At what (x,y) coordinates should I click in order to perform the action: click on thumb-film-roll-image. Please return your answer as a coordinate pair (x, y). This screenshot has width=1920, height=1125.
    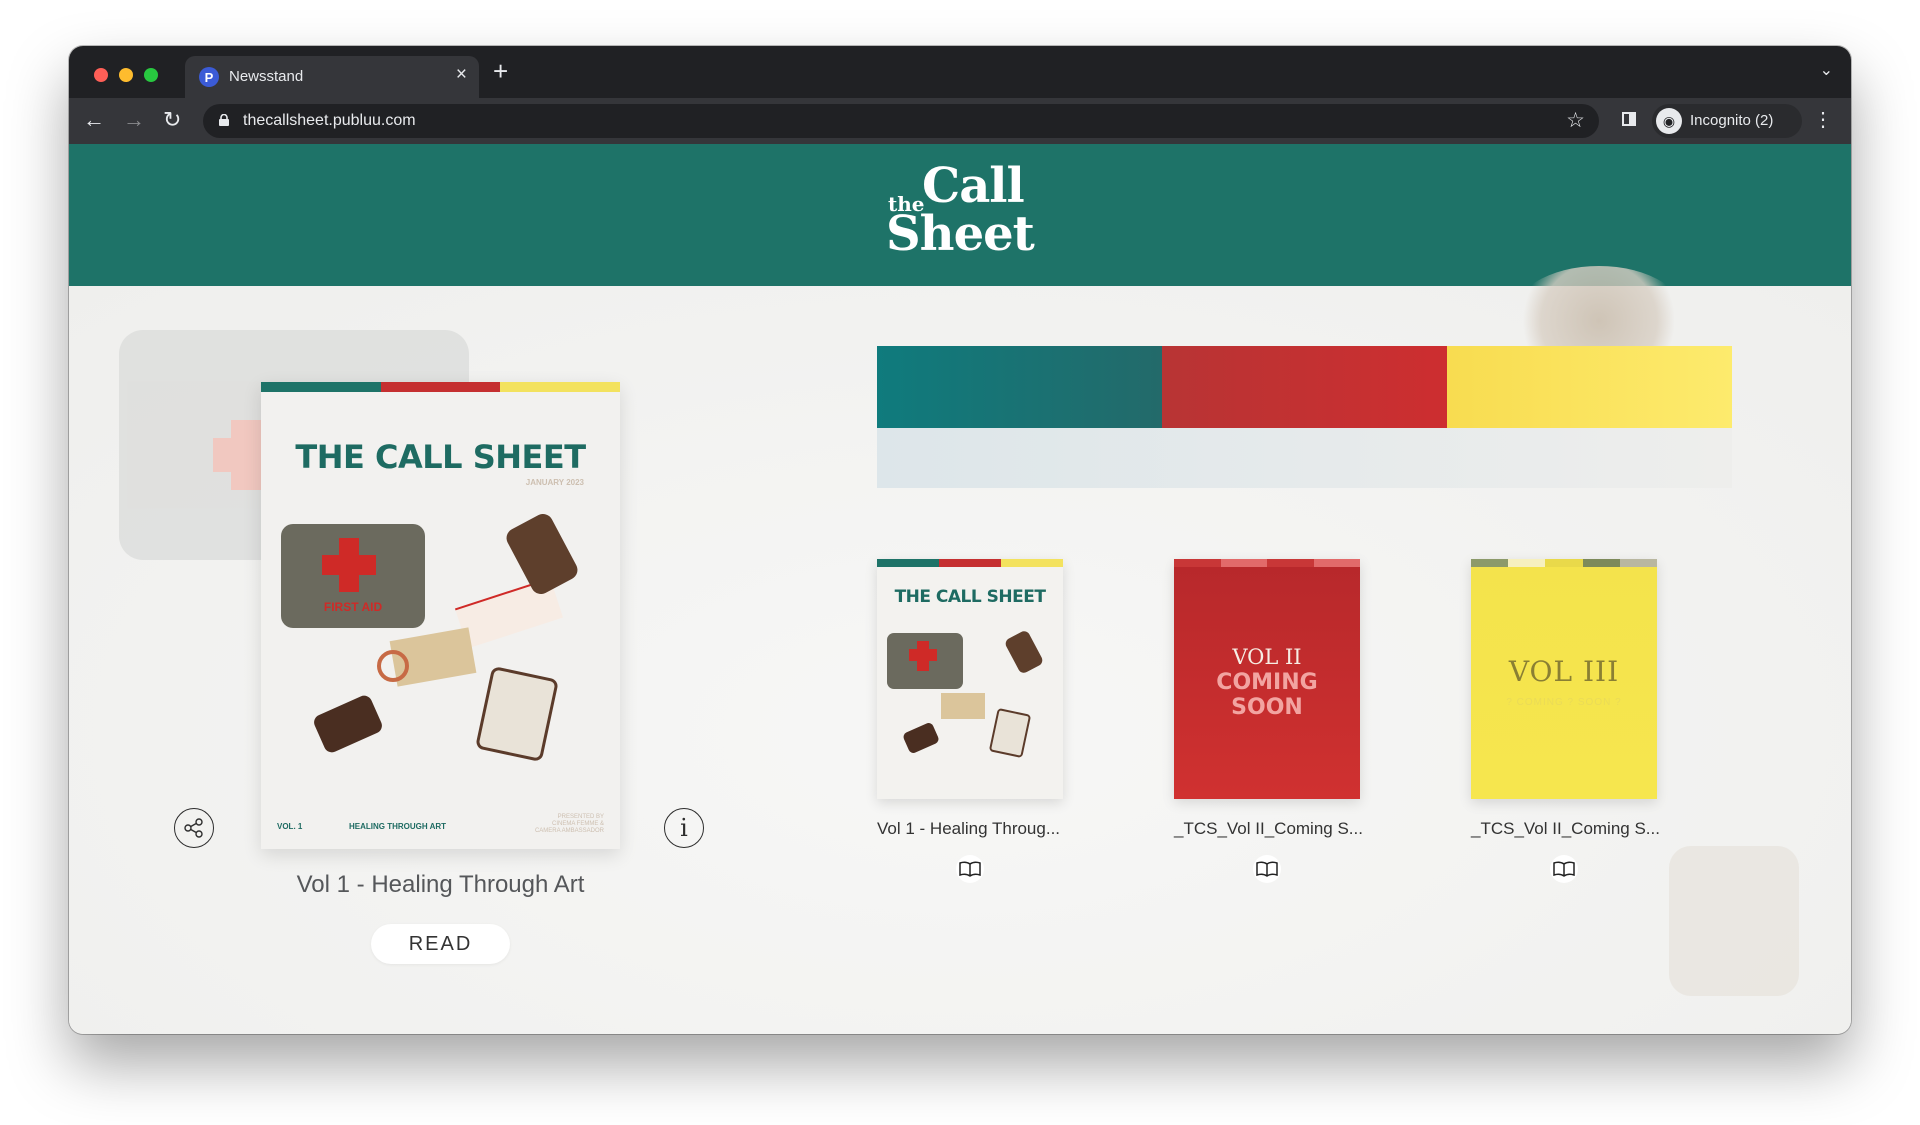
    Looking at the image, I should click on (921, 738).